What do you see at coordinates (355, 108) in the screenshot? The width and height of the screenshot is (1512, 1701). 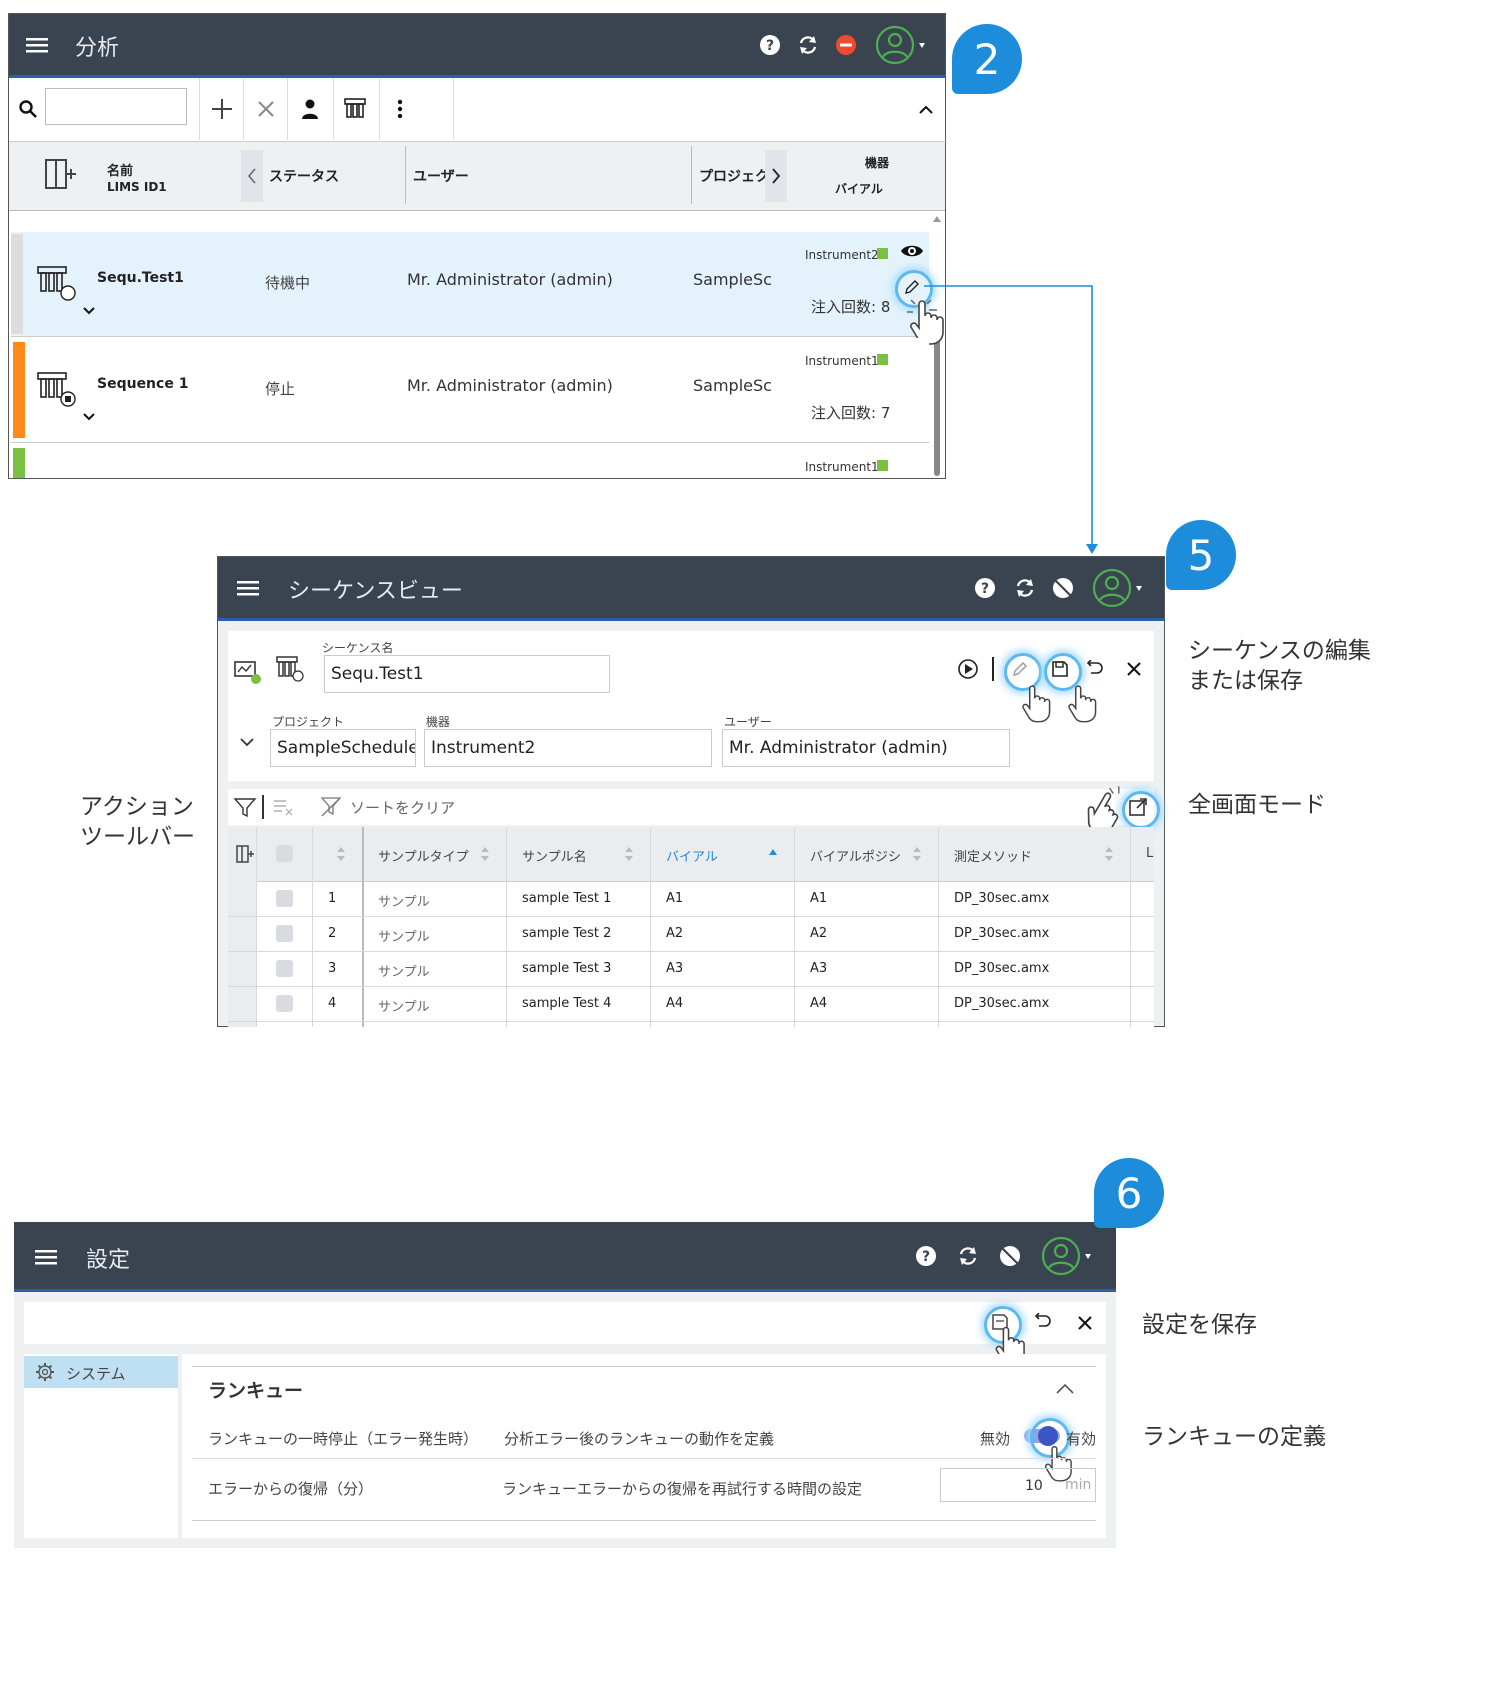 I see `sequence-tray-icon` at bounding box center [355, 108].